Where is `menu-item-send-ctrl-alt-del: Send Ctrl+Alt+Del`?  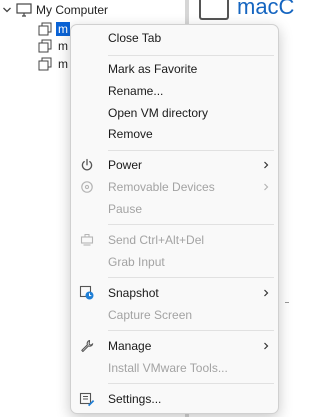 menu-item-send-ctrl-alt-del: Send Ctrl+Alt+Del is located at coordinates (174, 240).